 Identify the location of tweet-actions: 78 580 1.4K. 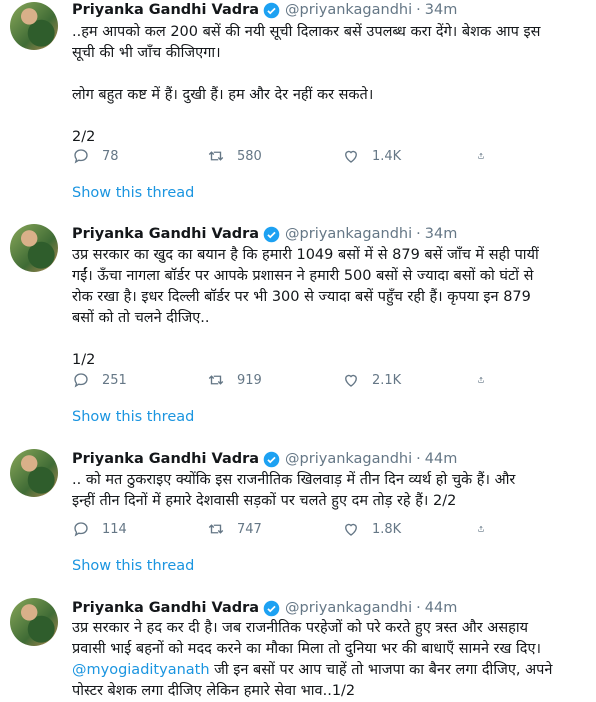
(287, 156).